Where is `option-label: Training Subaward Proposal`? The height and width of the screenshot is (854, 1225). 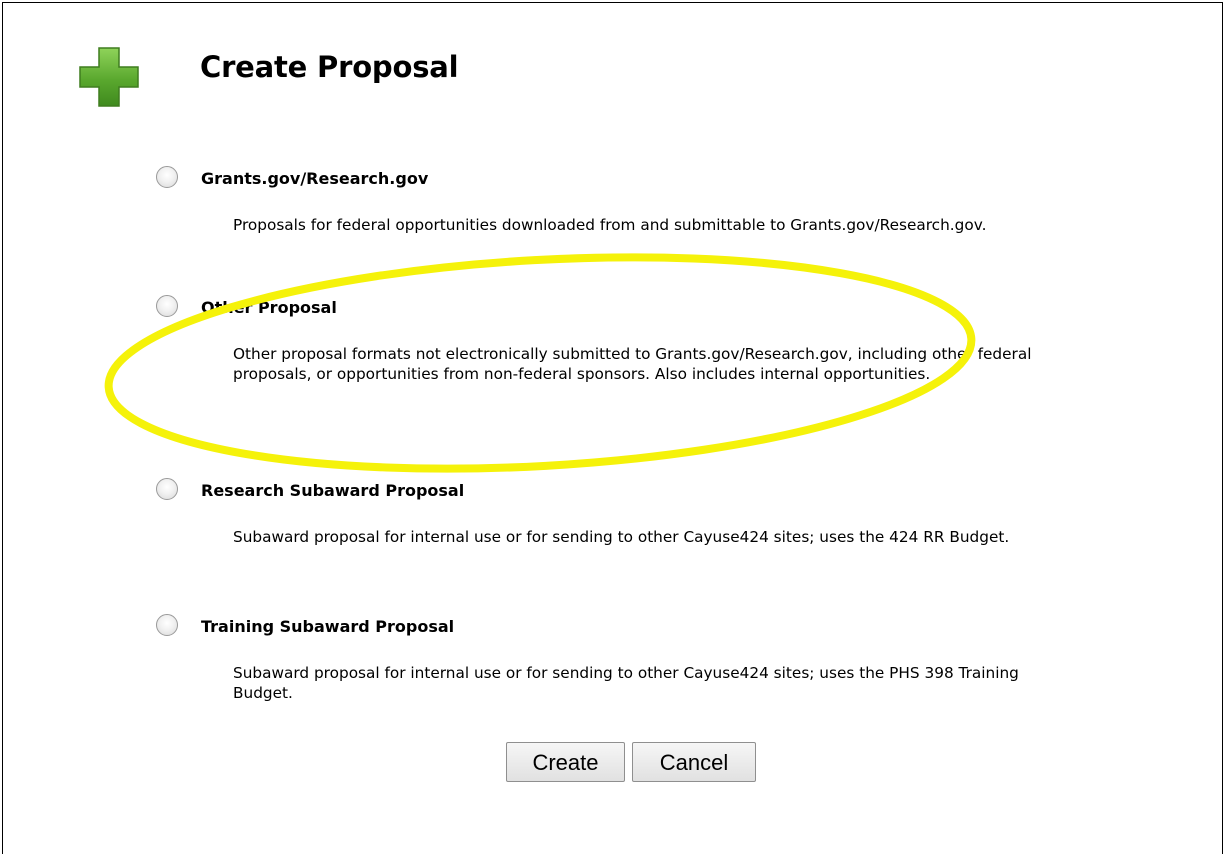 option-label: Training Subaward Proposal is located at coordinates (328, 626).